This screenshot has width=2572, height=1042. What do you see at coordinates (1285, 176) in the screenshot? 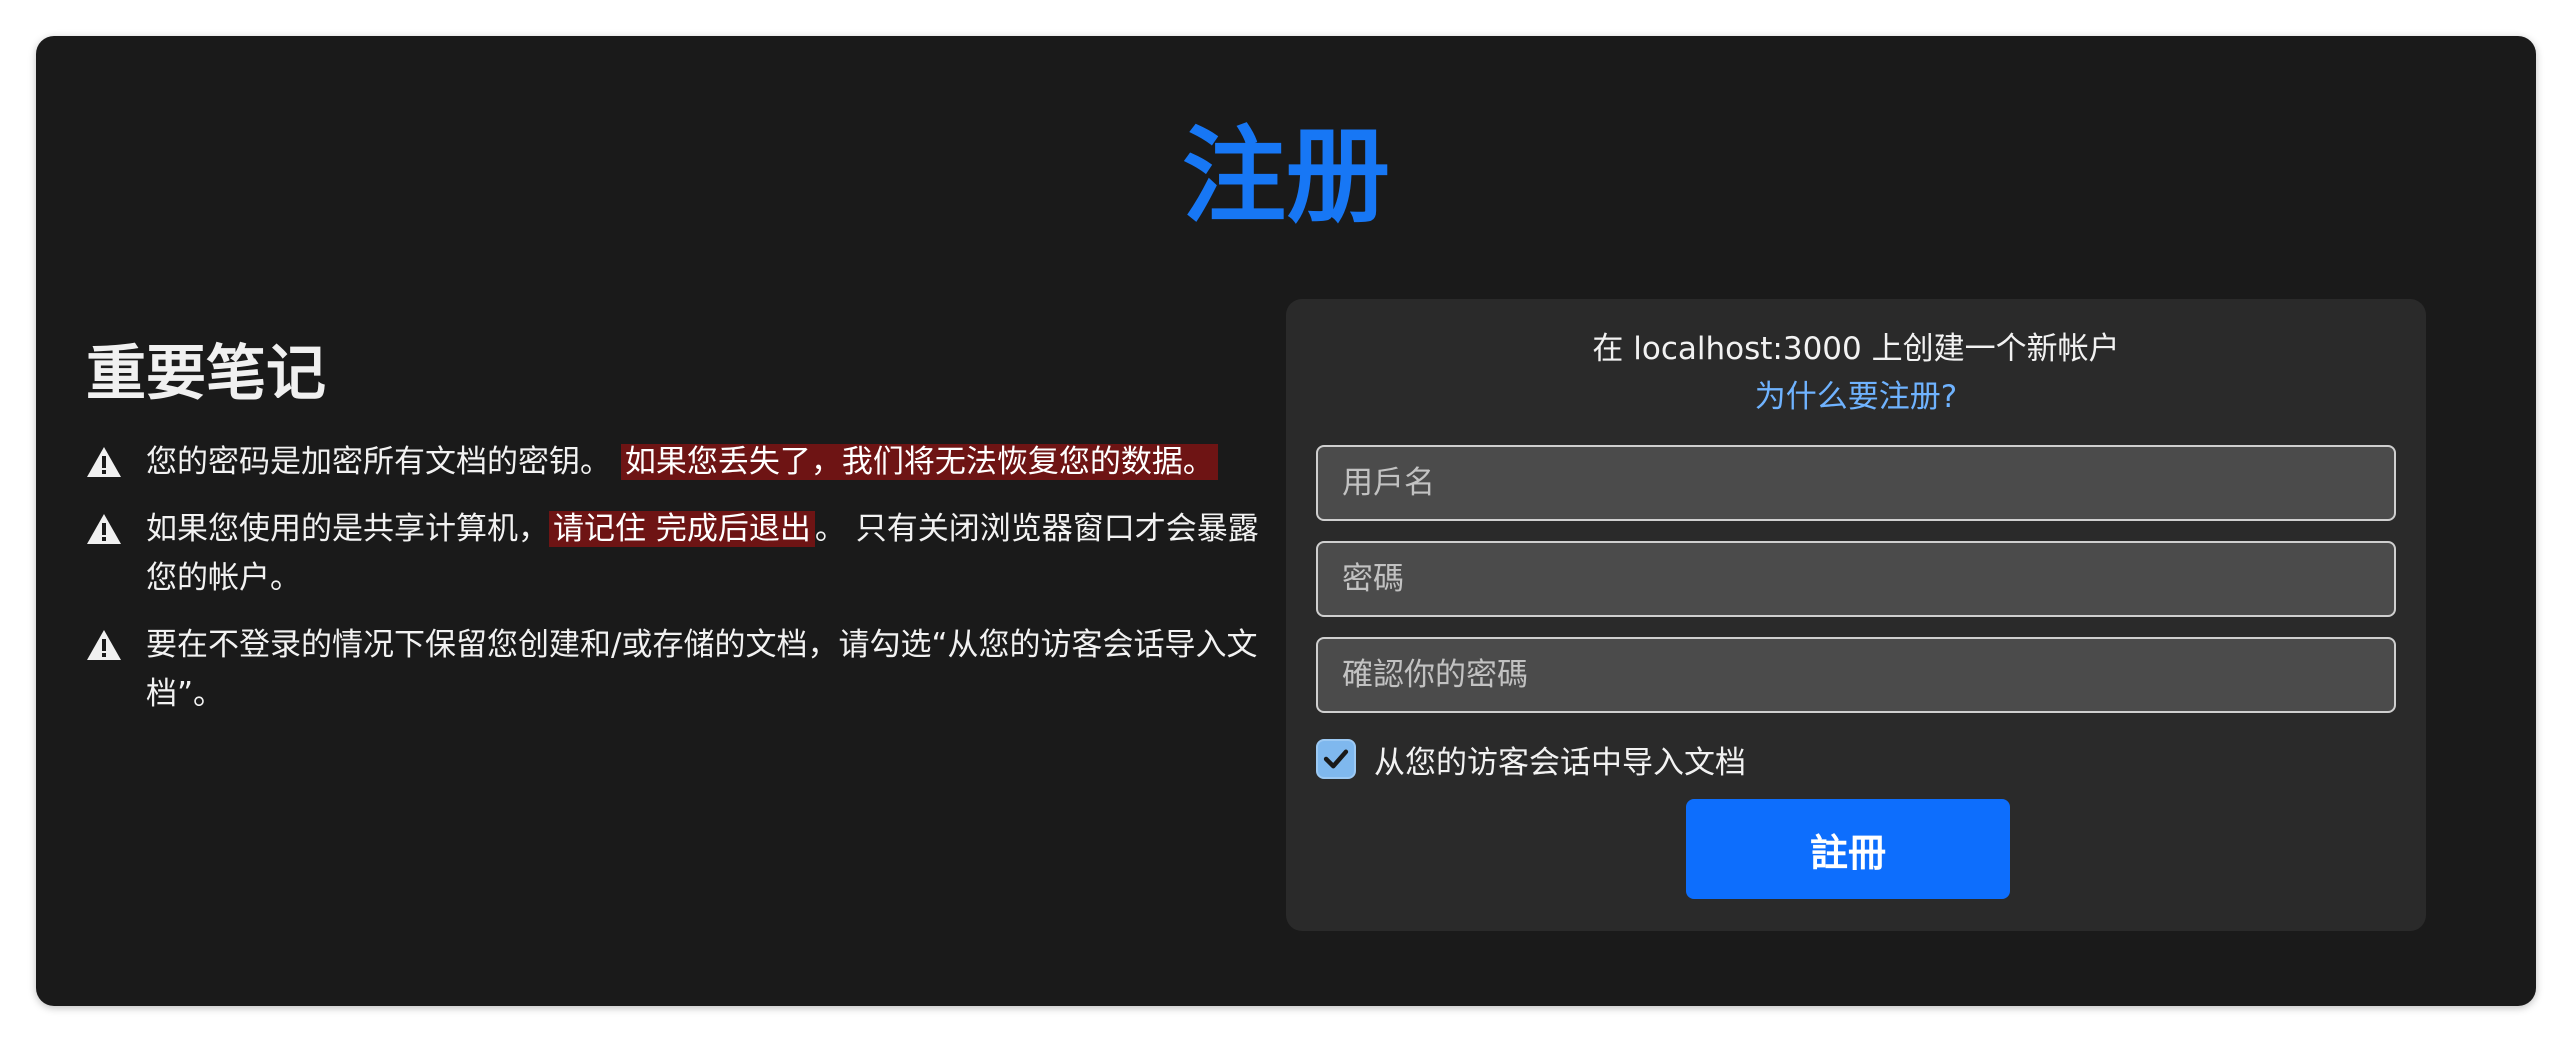
I see `page-title: 注册` at bounding box center [1285, 176].